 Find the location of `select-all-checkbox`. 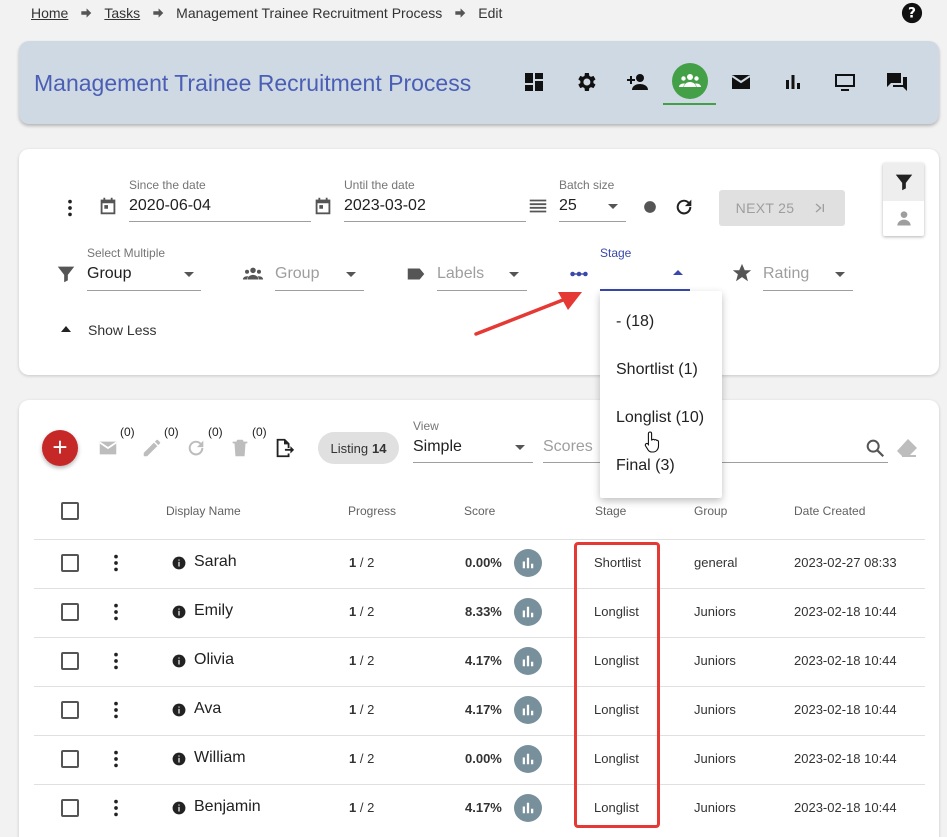

select-all-checkbox is located at coordinates (70, 511).